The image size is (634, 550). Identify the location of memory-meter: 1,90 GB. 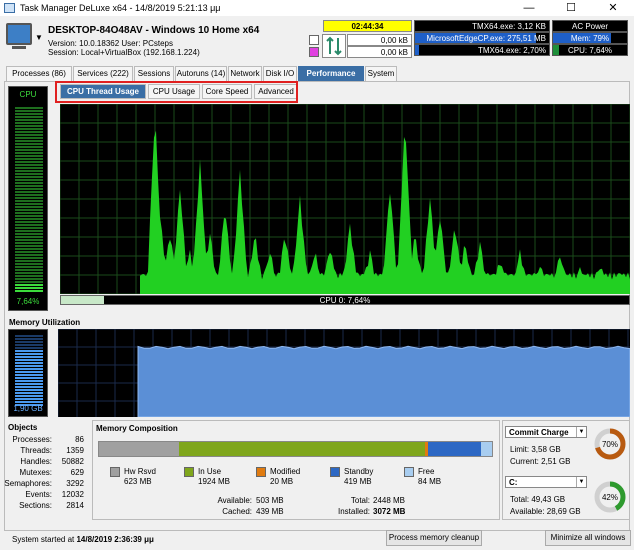
(28, 373).